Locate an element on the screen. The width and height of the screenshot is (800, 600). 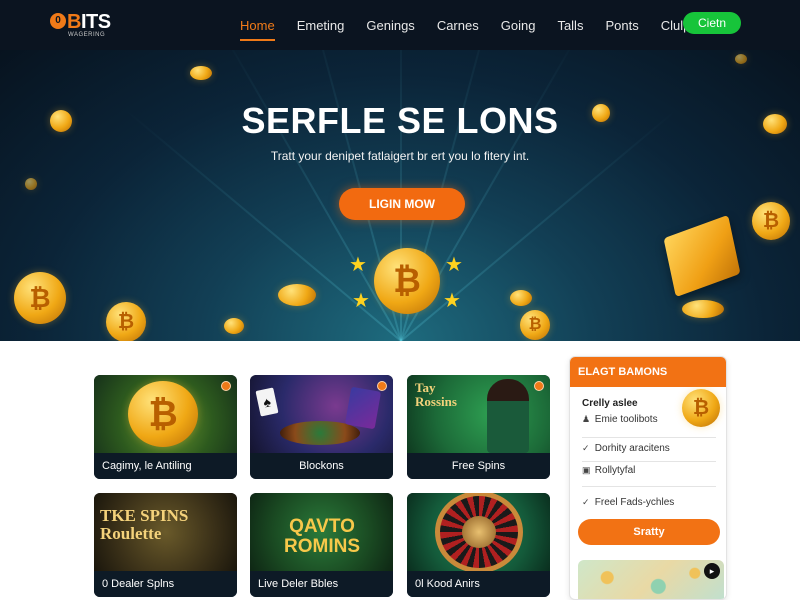
promo-art-text: Tay Rossins is located at coordinates (436, 394).